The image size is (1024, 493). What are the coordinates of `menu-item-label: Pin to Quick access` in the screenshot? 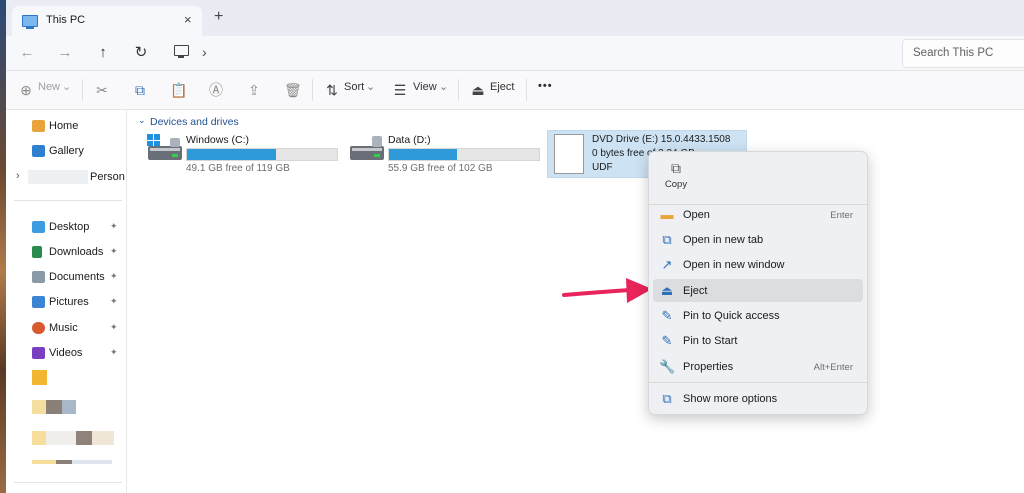 It's located at (731, 316).